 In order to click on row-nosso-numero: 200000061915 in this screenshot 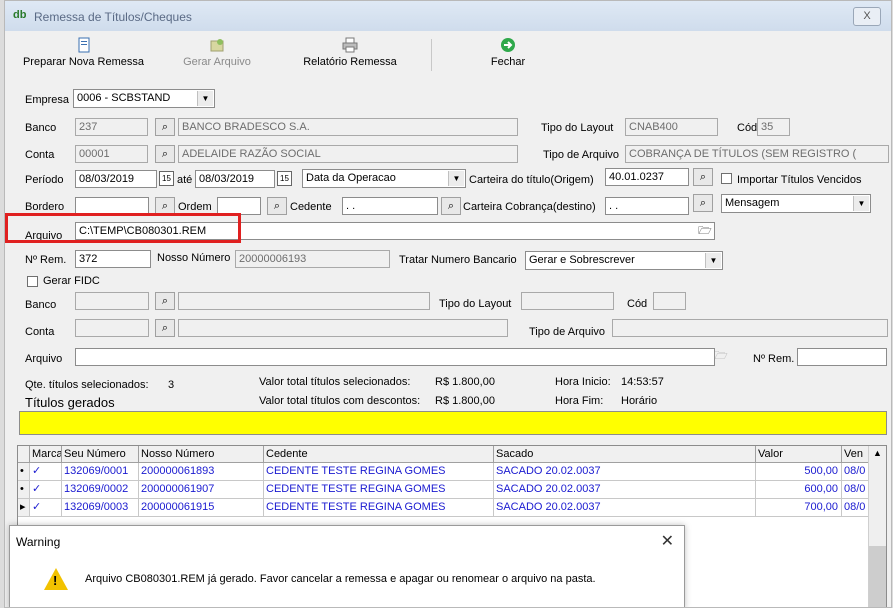, I will do `click(201, 508)`.